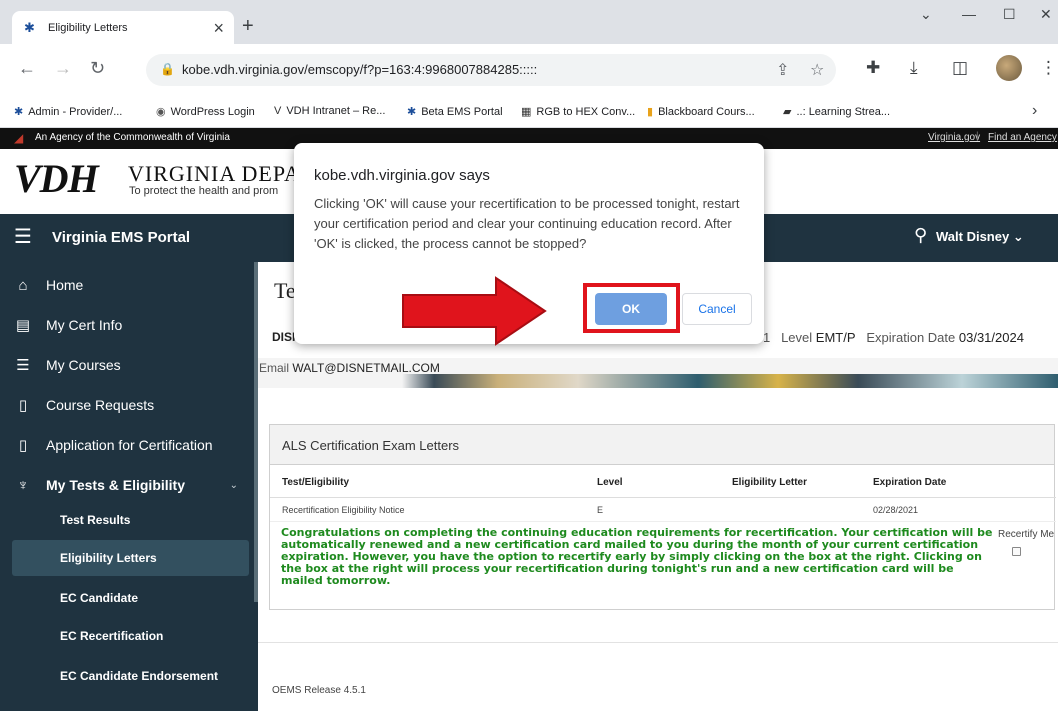  I want to click on maximize-icon: ☐, so click(1009, 14).